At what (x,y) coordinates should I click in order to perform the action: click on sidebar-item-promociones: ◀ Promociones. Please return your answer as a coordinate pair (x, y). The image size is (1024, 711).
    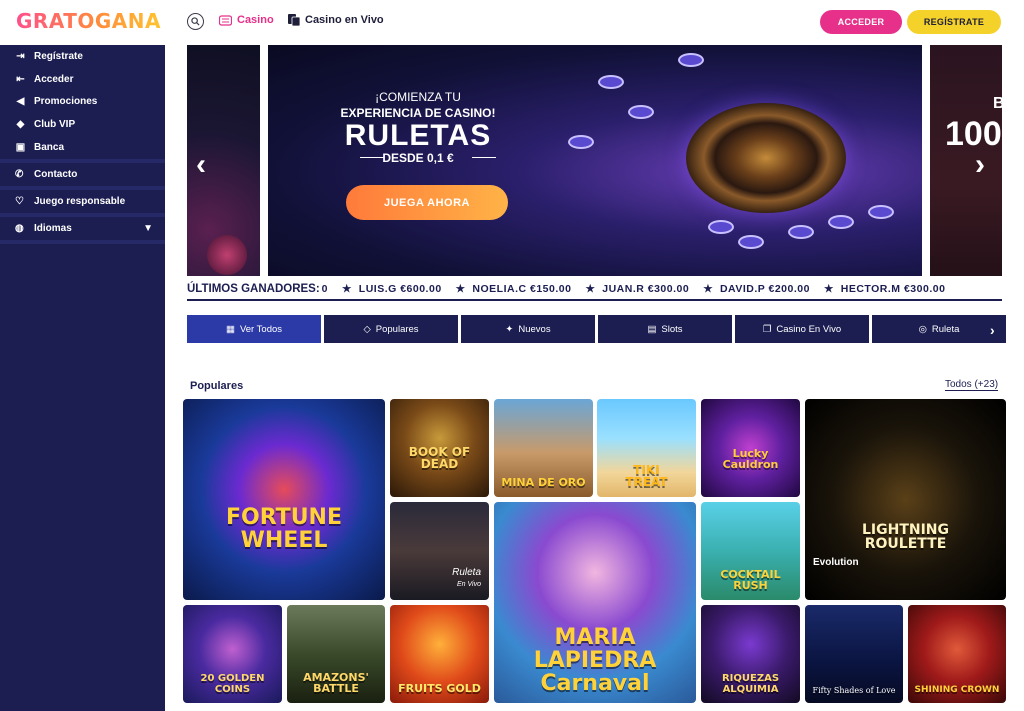
    Looking at the image, I should click on (82, 102).